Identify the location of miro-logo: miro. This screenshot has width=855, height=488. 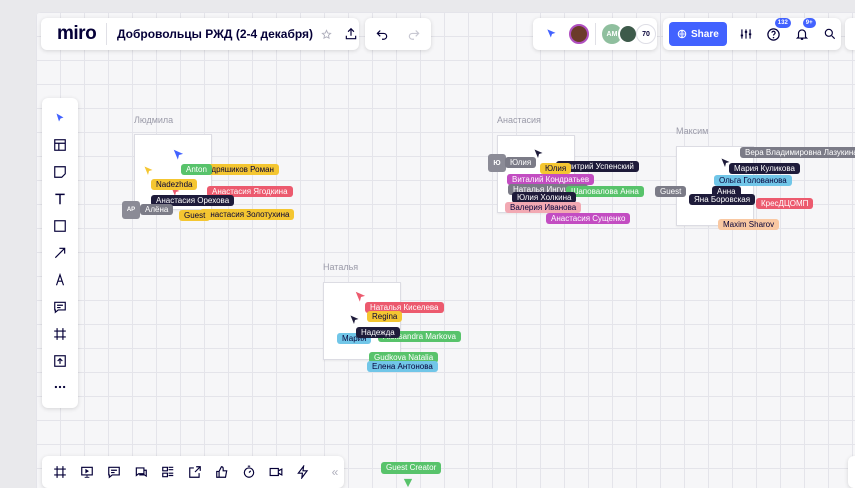
(77, 34).